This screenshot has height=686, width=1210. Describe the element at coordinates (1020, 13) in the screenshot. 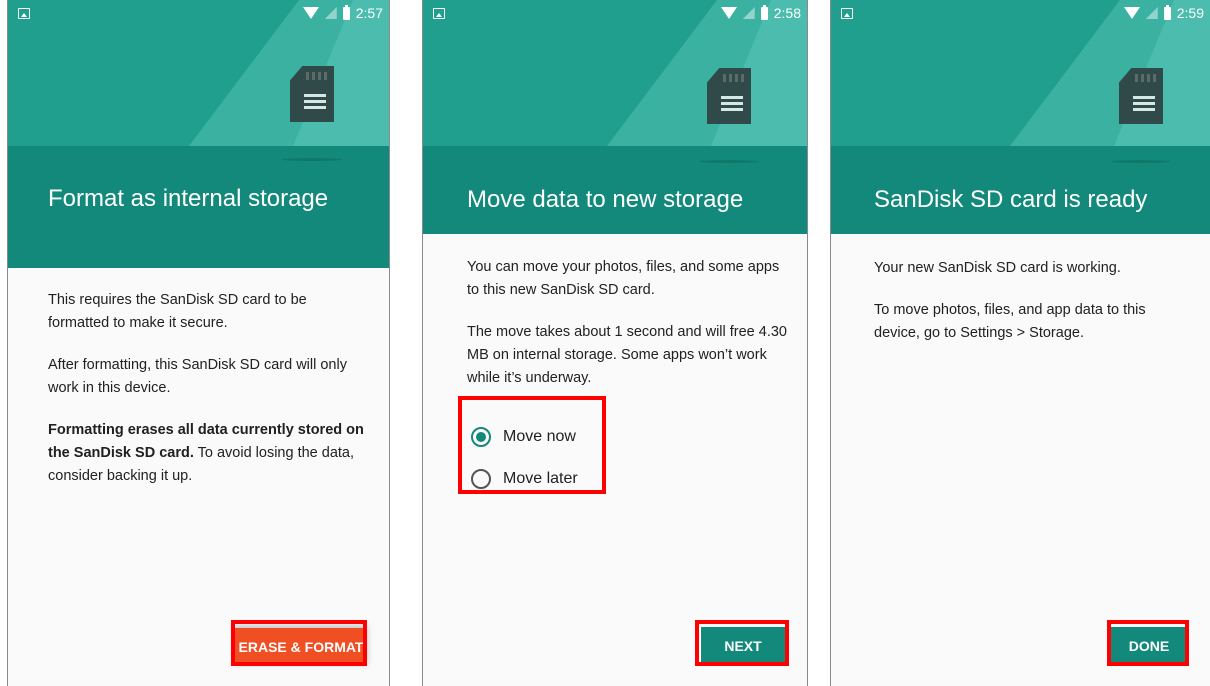

I see `status-bar: 2:59` at that location.